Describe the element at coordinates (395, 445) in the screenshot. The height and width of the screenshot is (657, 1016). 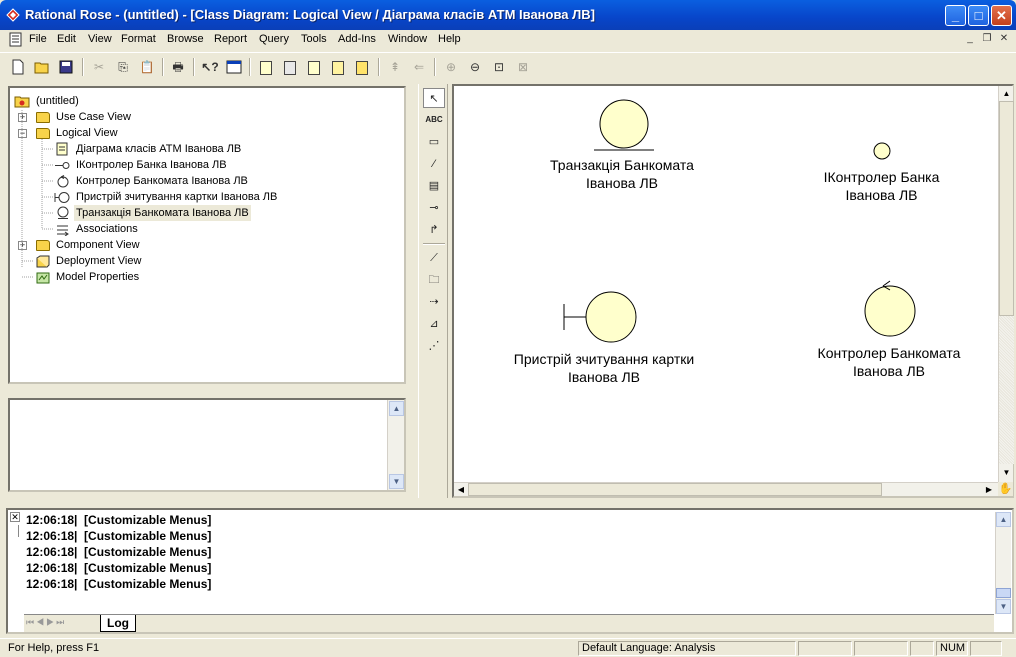
I see `doc-scrollbar: ▲ ▼` at that location.